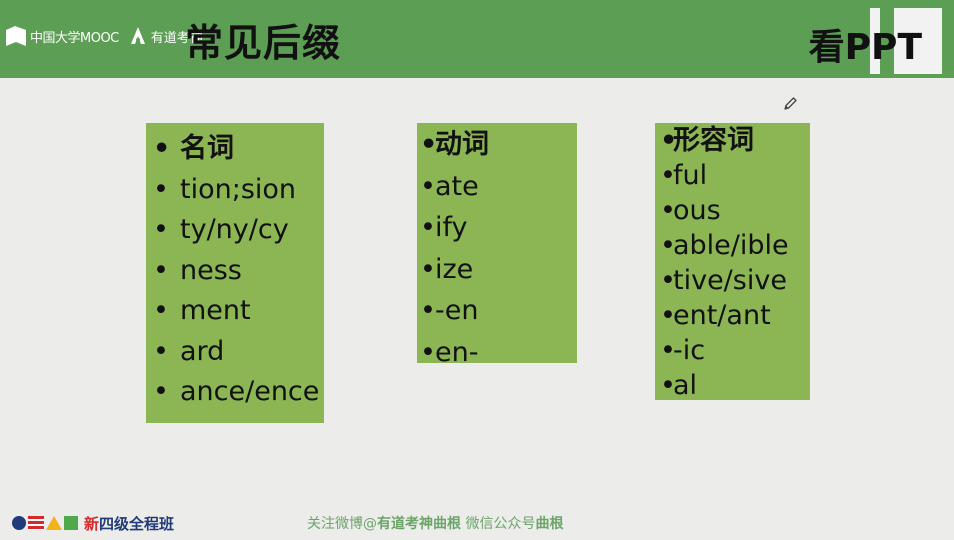 The width and height of the screenshot is (954, 540). Describe the element at coordinates (74, 38) in the screenshot. I see `brand-mooc-text: 中国大学MOOC` at that location.